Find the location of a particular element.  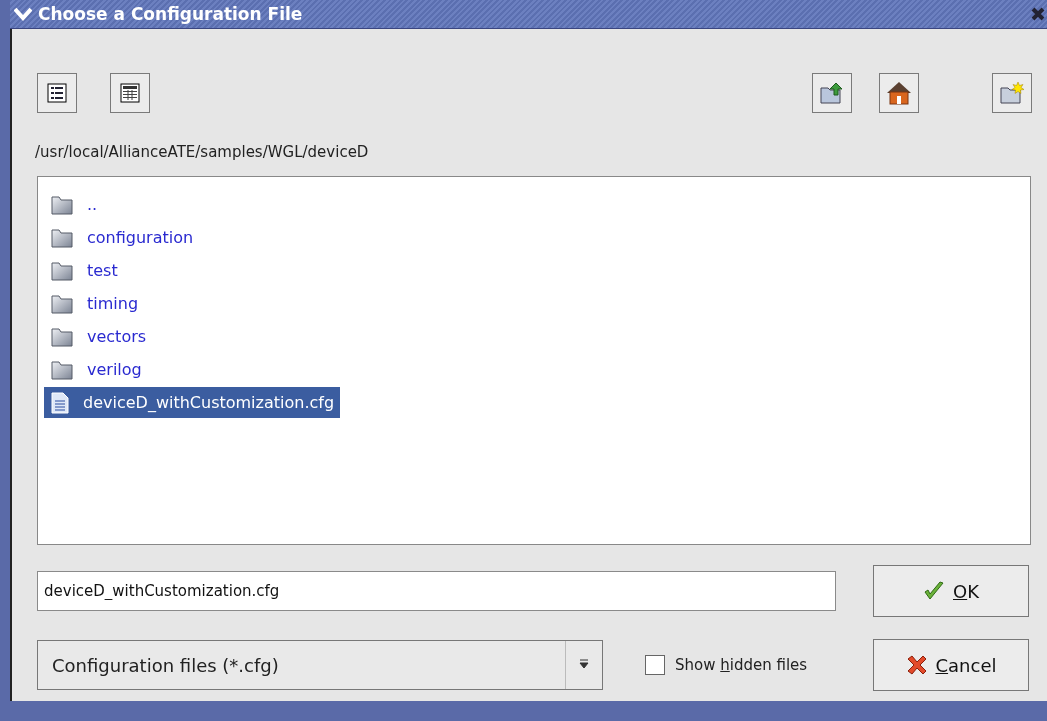

parent-folder-button is located at coordinates (832, 93).